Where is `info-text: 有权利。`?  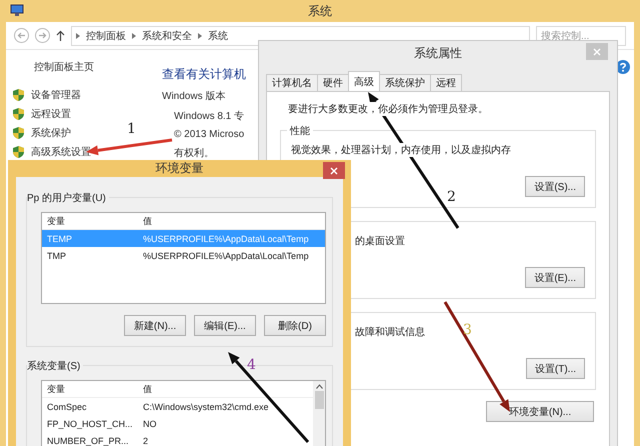
info-text: 有权利。 is located at coordinates (194, 153).